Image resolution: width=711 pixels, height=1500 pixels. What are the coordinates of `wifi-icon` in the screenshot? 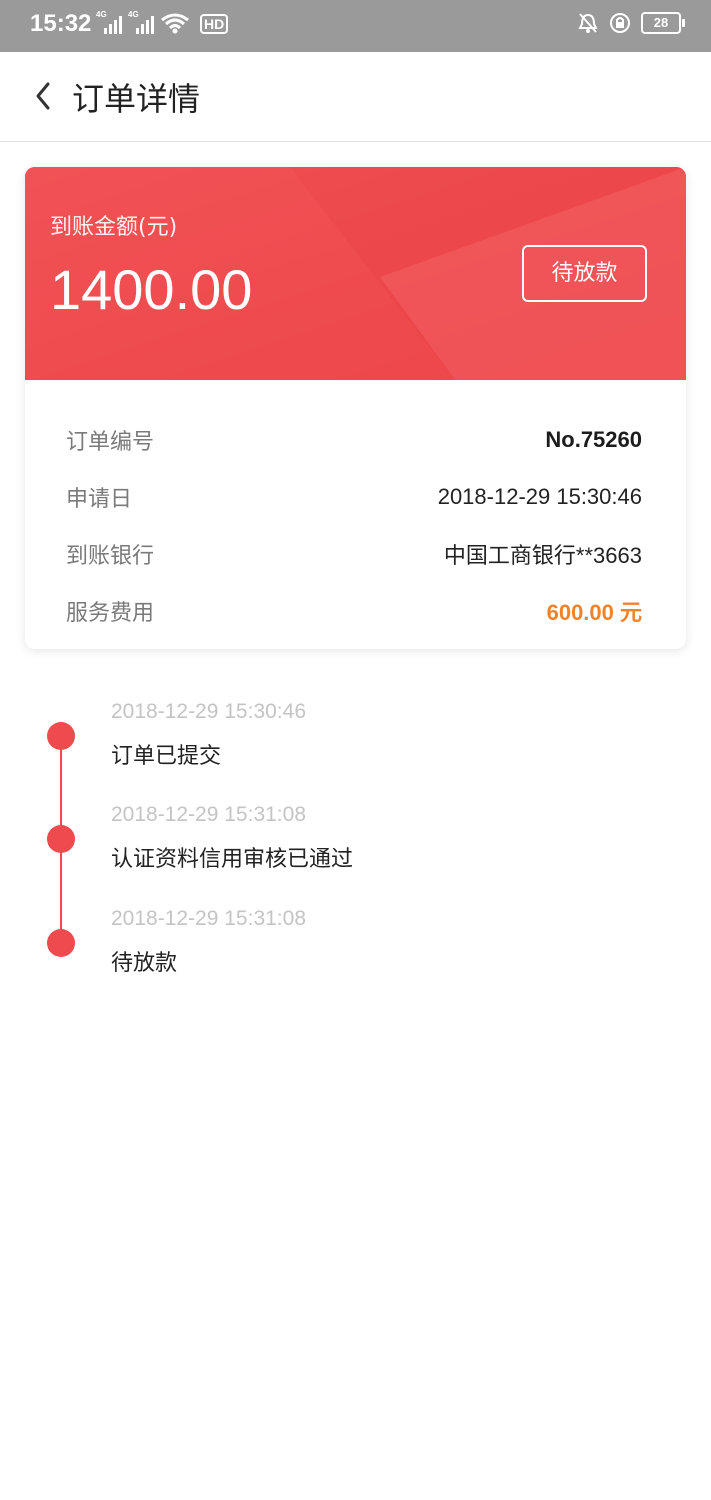 It's located at (175, 23).